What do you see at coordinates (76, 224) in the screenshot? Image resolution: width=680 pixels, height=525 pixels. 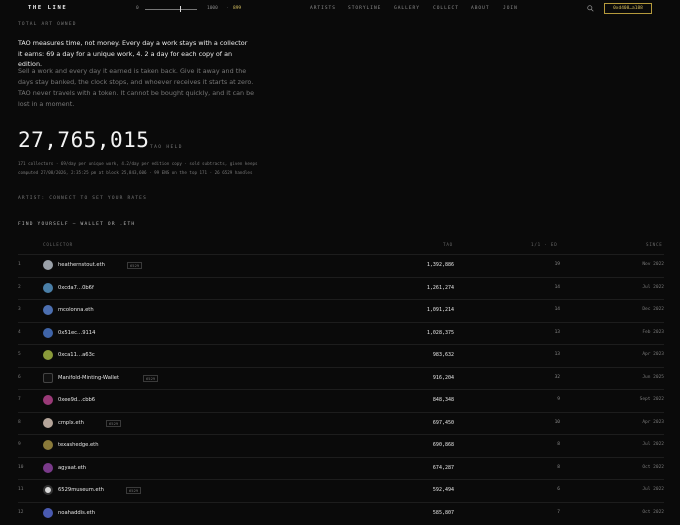 I see `find-yourself-prompt: FIND YOURSELF — WALLET OR .ETH` at bounding box center [76, 224].